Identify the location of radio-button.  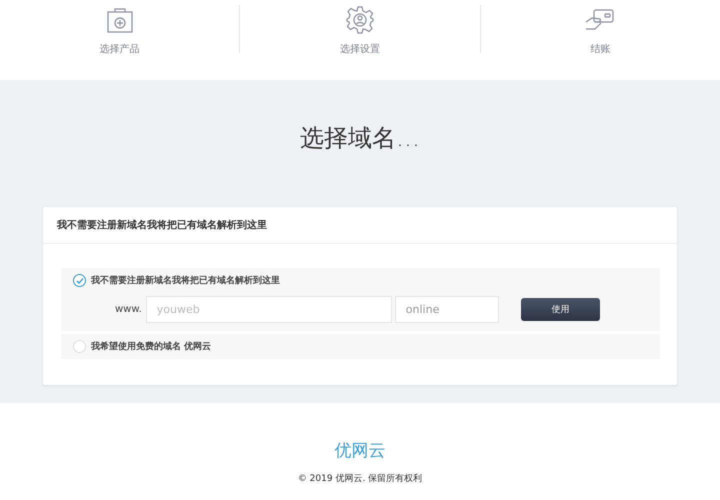
(79, 346).